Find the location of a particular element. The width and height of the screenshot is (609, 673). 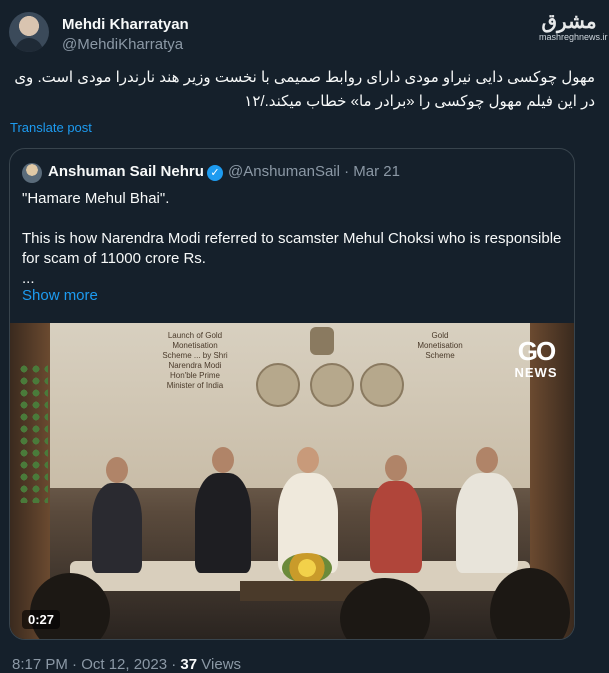

go-logo-mark: GO is located at coordinates (536, 351).